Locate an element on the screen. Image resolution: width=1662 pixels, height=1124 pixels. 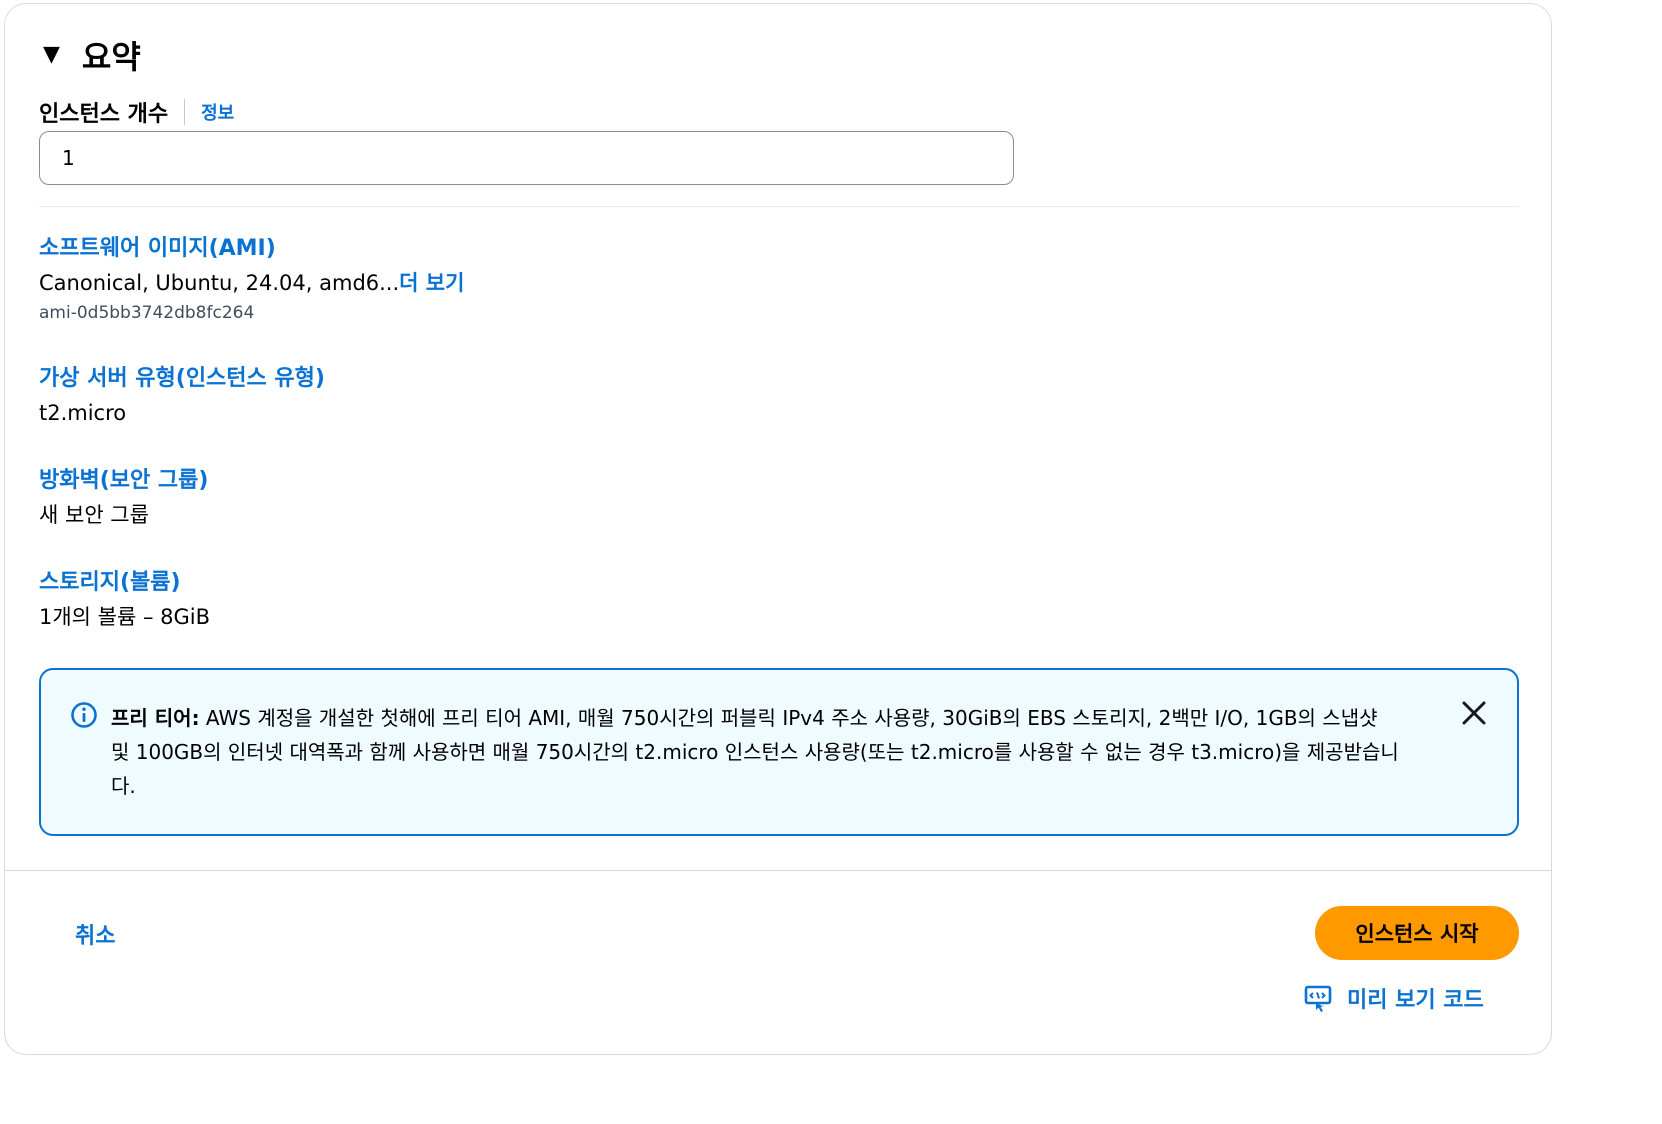
label-divider is located at coordinates (185, 112).